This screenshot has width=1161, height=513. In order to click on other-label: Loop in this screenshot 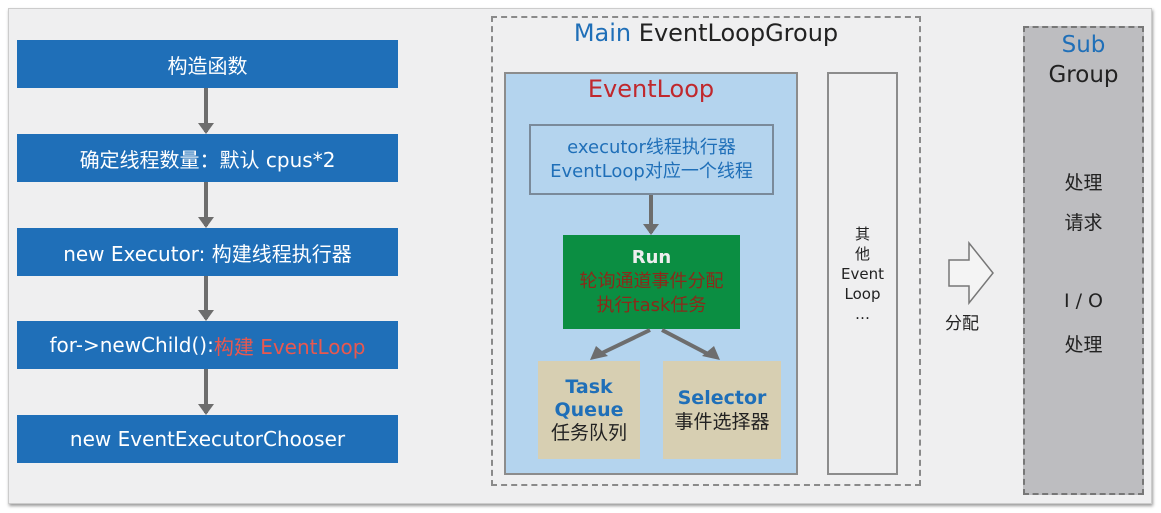, I will do `click(862, 293)`.